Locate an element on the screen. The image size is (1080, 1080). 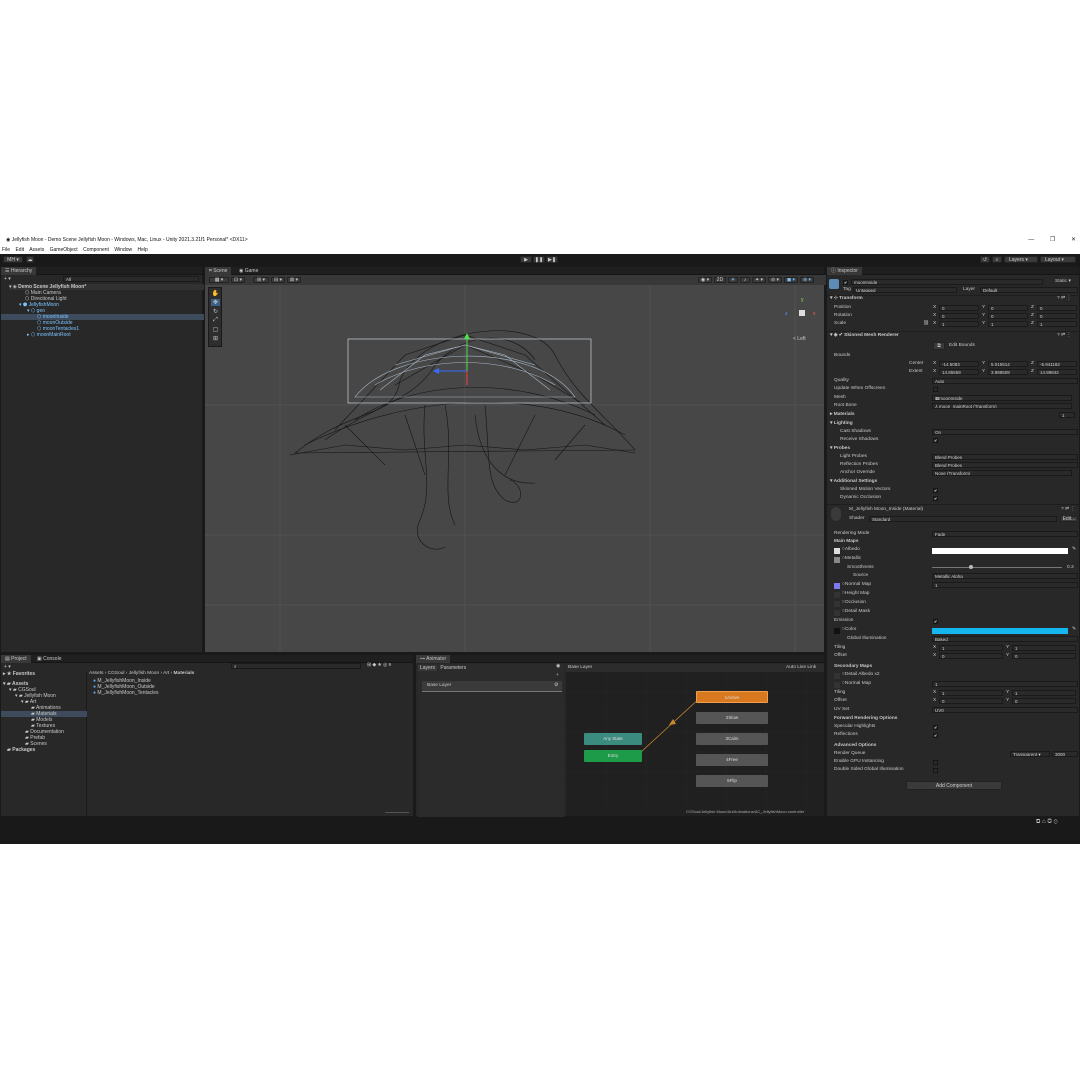
camera-dropdown: ◼ ▾ is located at coordinates (791, 280).